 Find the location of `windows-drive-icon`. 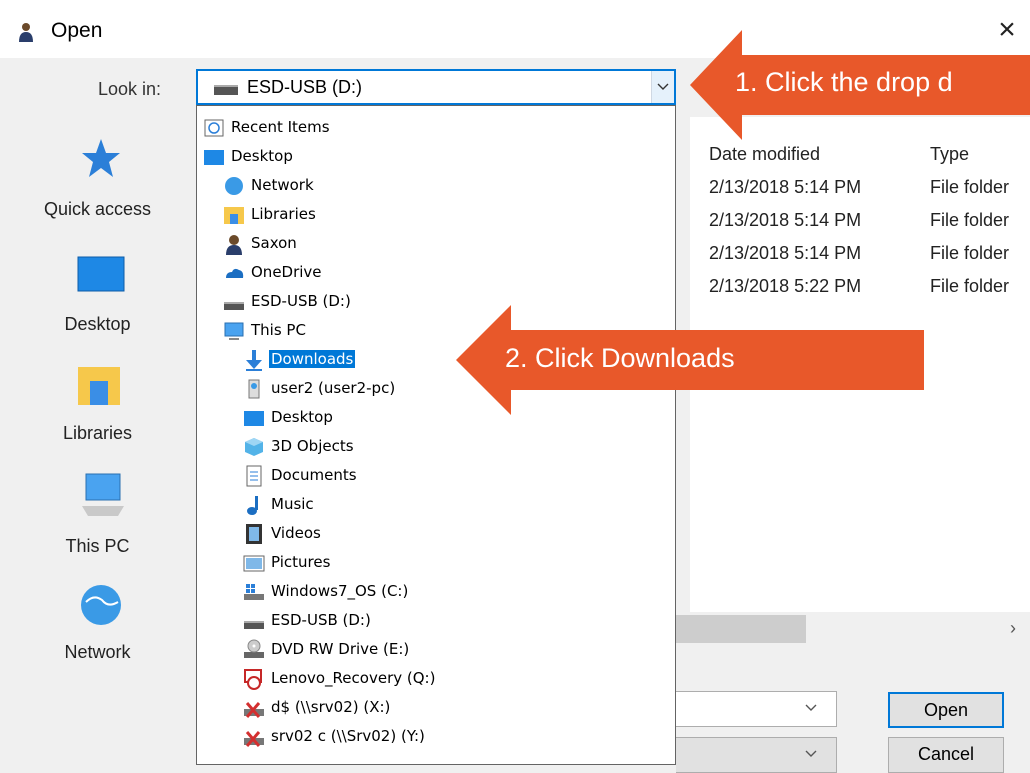

windows-drive-icon is located at coordinates (254, 592).